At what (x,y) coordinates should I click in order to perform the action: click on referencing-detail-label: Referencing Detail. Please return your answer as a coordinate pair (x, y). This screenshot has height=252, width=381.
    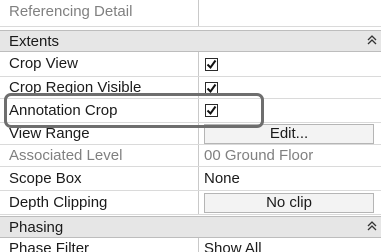
    Looking at the image, I should click on (71, 11).